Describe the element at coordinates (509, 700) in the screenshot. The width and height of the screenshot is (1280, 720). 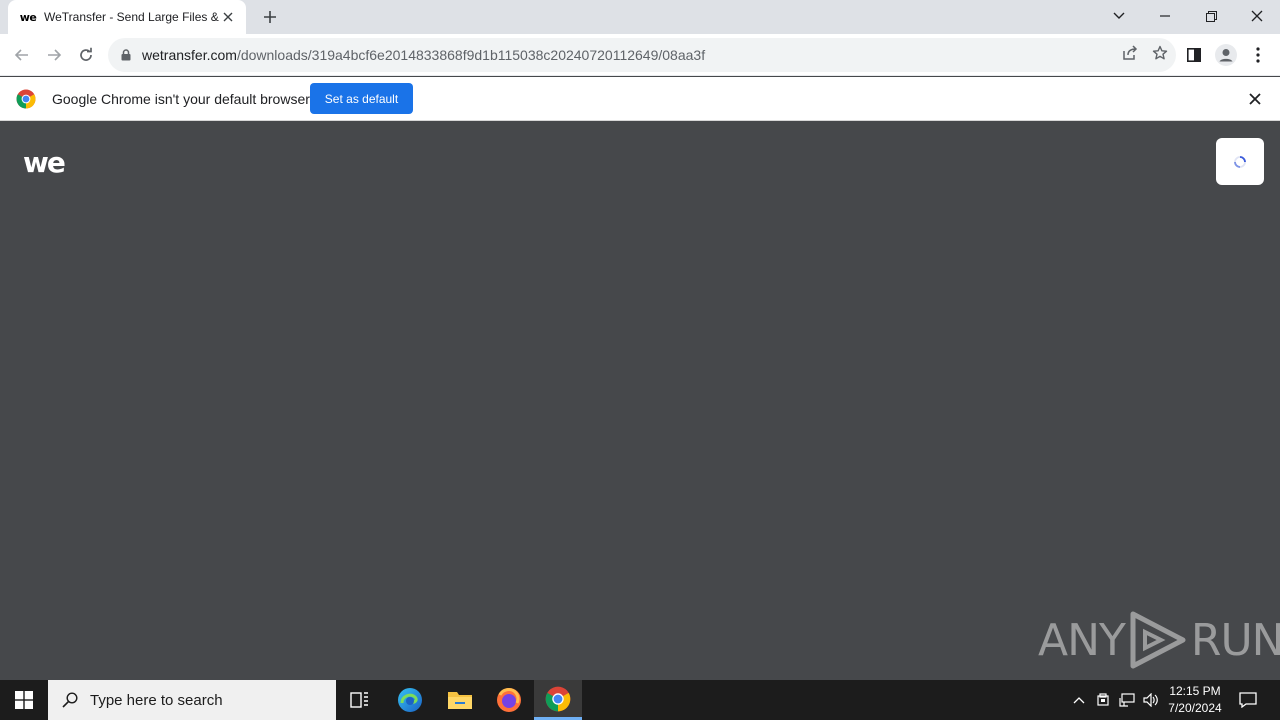
I see `firefox-icon` at that location.